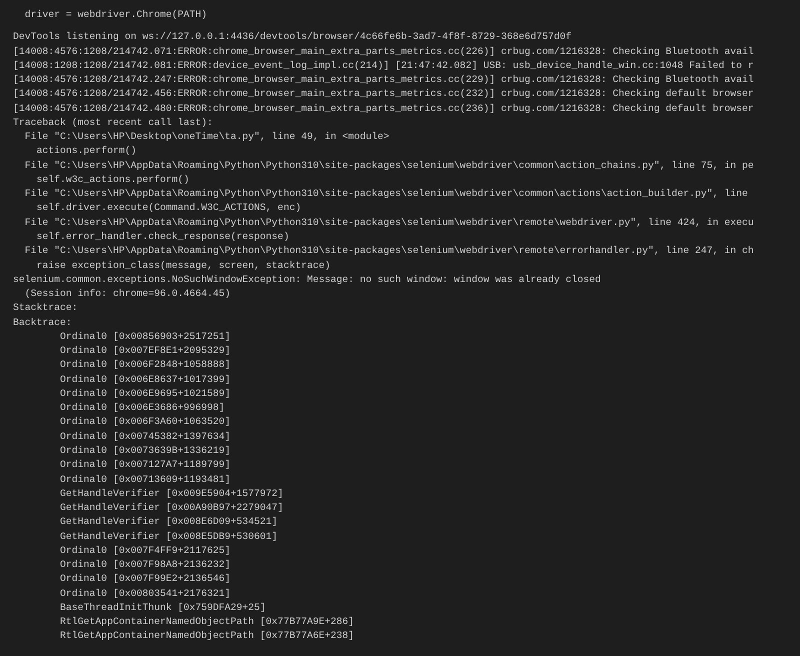 This screenshot has width=800, height=656. What do you see at coordinates (389, 223) in the screenshot?
I see `terminal-line: File "C:\Users\HP\AppData\Roaming\Python\Python310\site-packages\selenium\webdriver\remote\webdriver.py", line 424, in execu` at bounding box center [389, 223].